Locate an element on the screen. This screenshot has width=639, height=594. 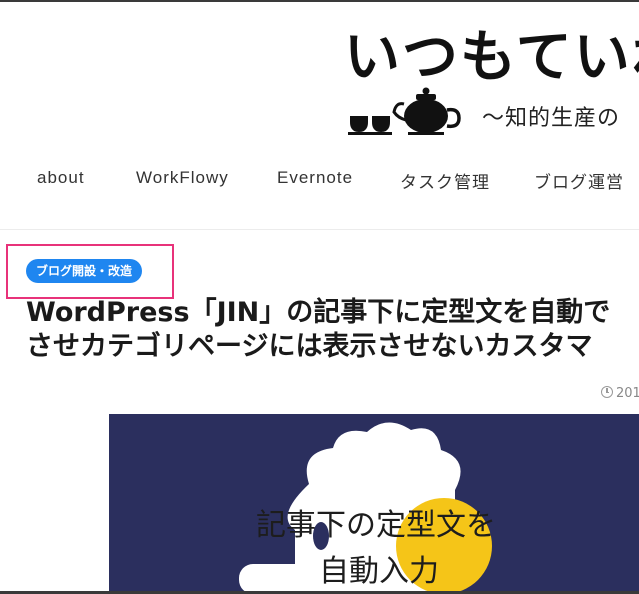
nav-item-task-management: タスク管理 is located at coordinates (445, 180).